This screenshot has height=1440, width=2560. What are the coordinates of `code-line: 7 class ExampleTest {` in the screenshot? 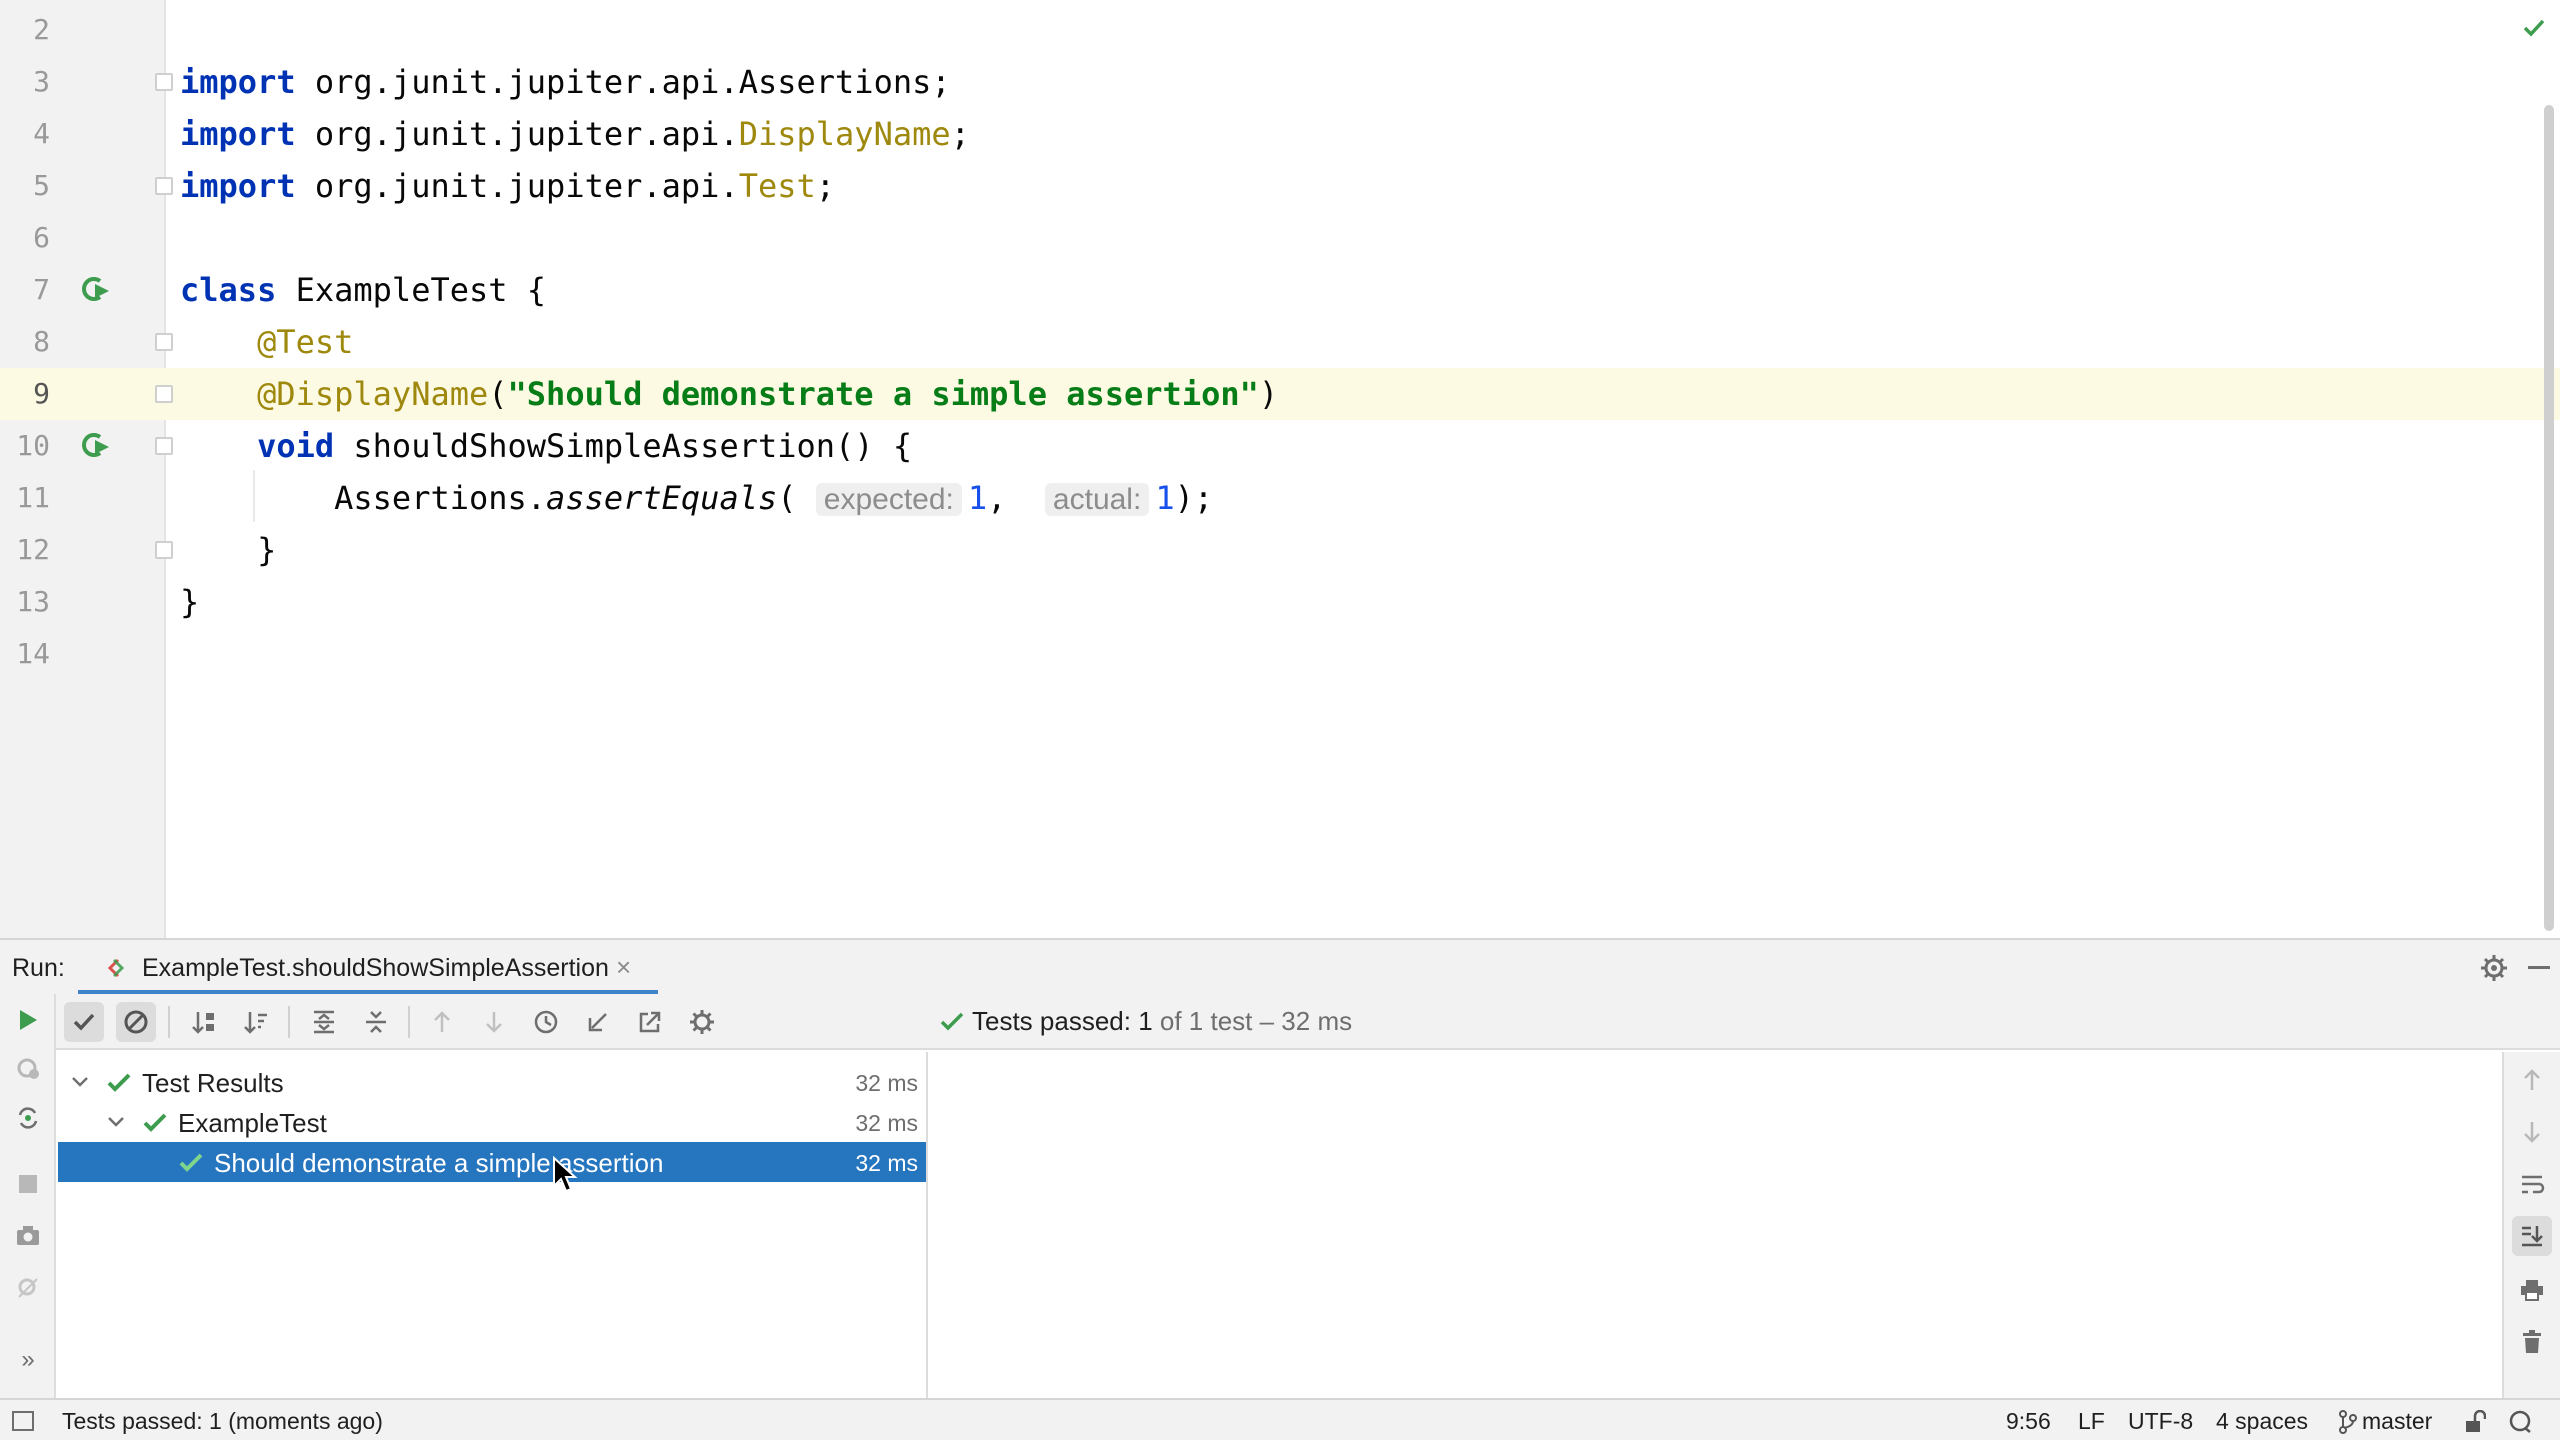 It's located at (1280, 290).